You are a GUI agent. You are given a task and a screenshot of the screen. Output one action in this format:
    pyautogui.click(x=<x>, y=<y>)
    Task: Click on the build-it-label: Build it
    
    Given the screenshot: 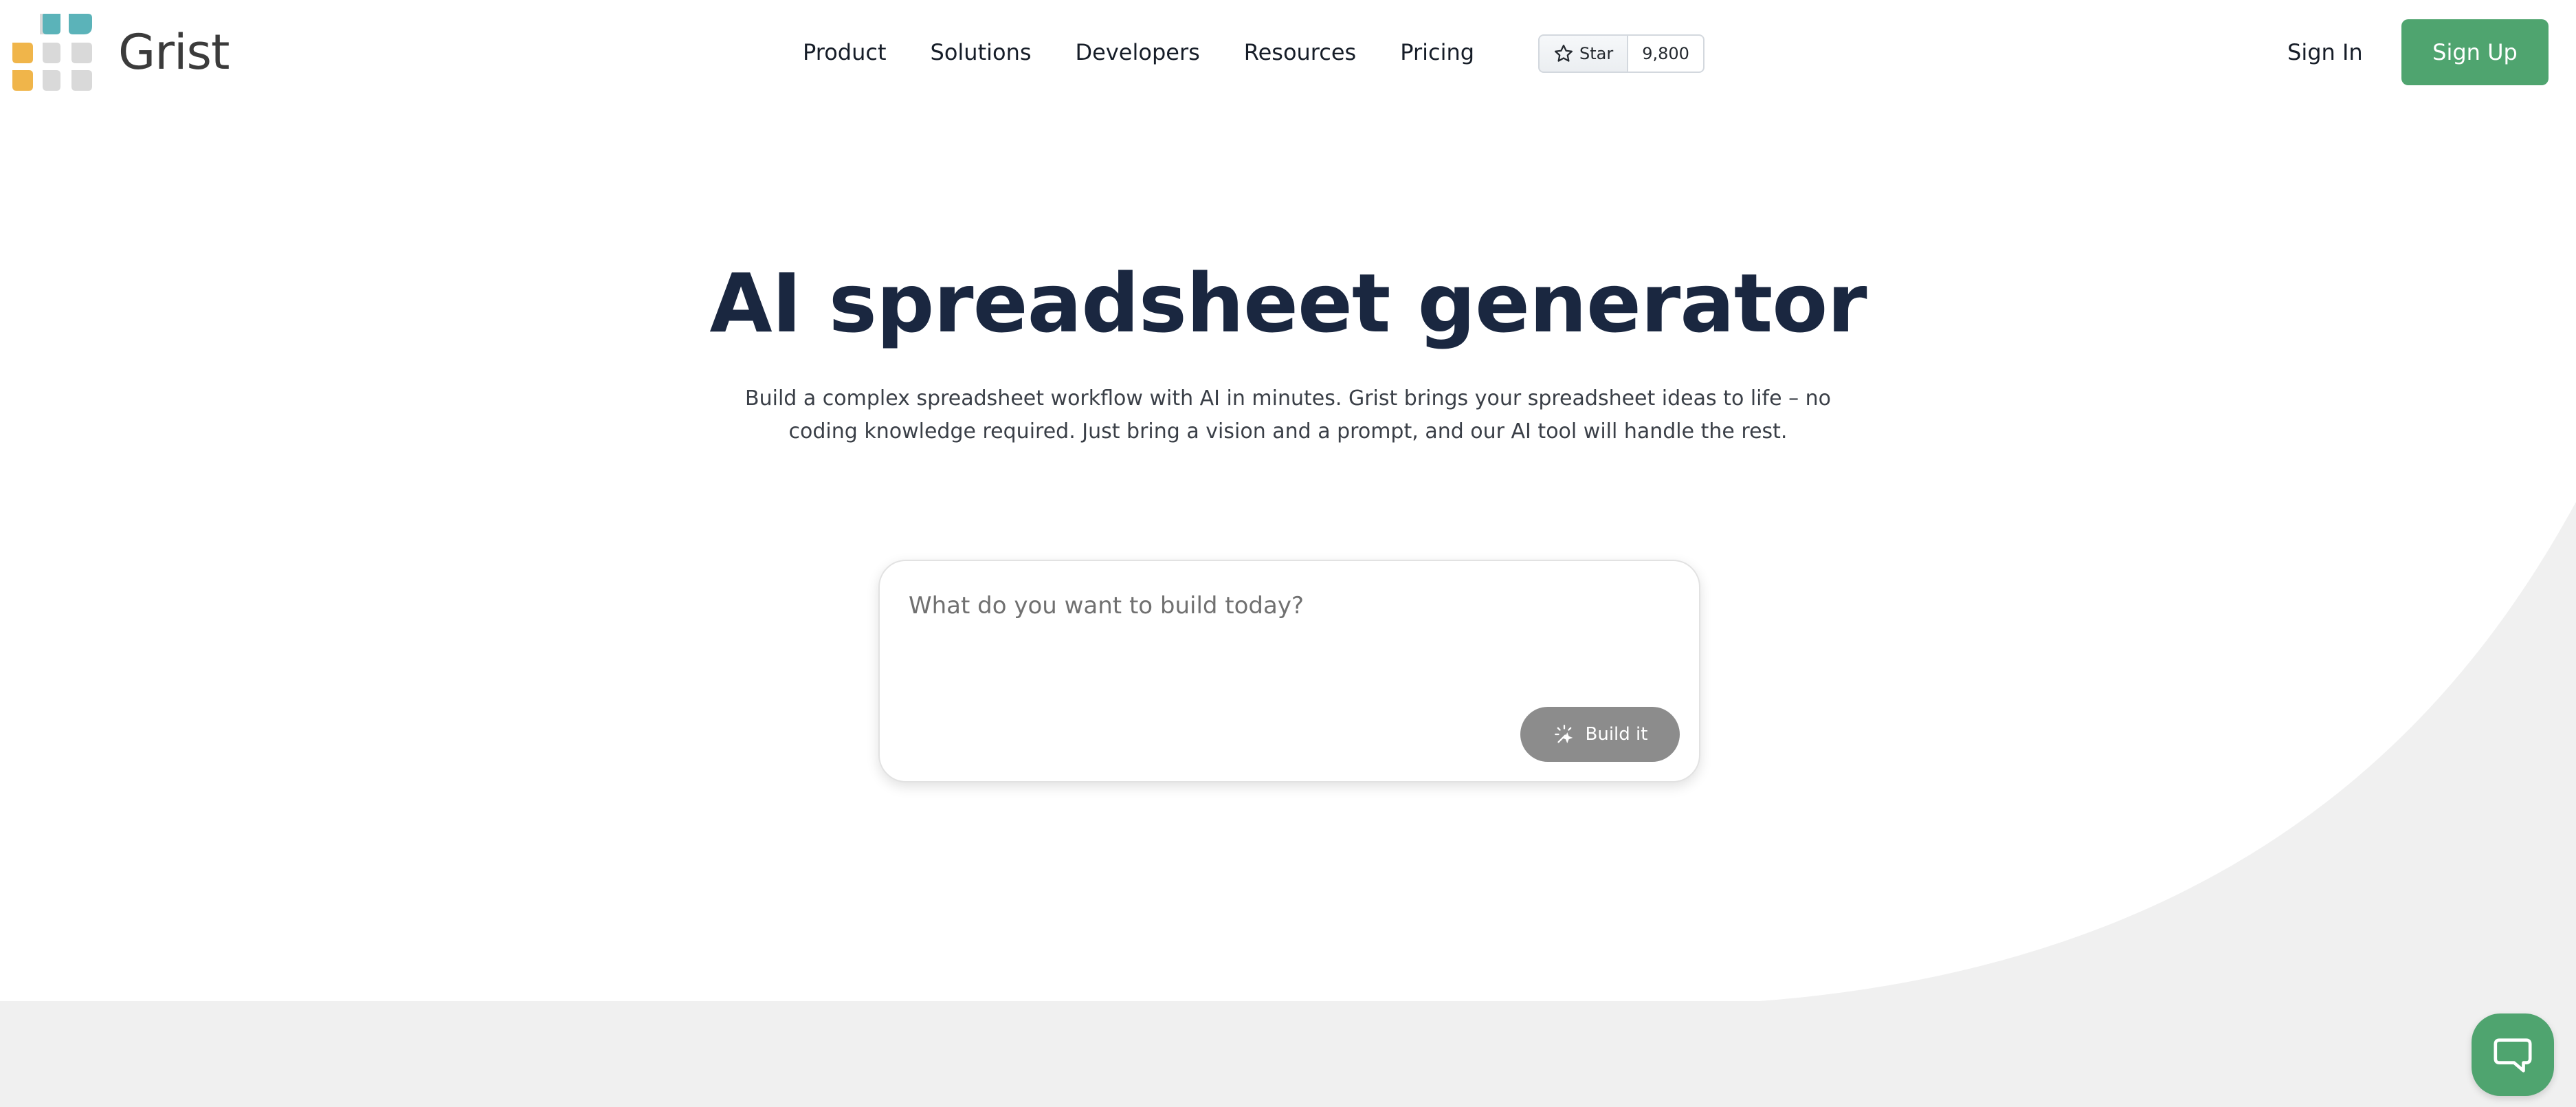 What is the action you would take?
    pyautogui.click(x=1616, y=735)
    